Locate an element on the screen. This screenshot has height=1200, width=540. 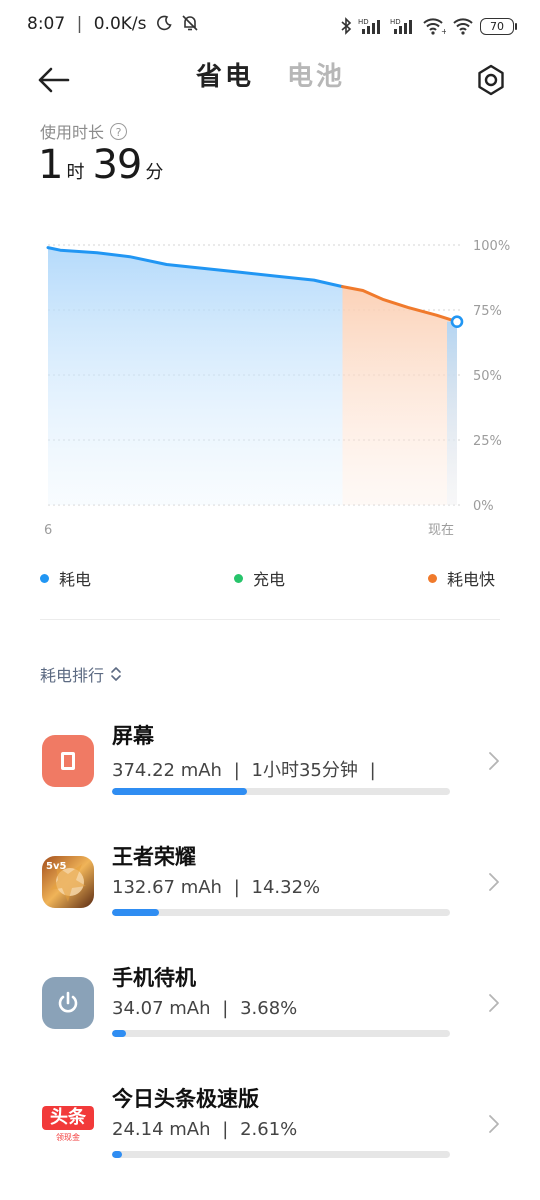
app-extra: 14.32% is located at coordinates (286, 887).